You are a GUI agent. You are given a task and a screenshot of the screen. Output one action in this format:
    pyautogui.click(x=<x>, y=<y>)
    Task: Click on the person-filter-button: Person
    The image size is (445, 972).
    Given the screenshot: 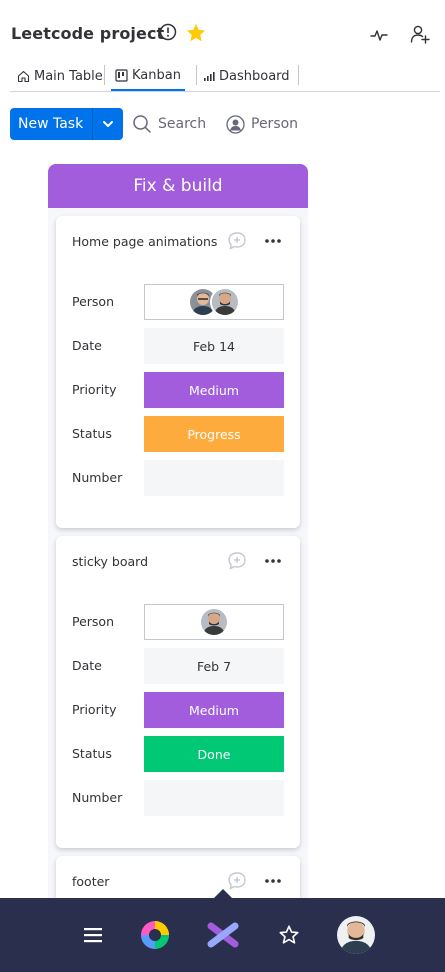 What is the action you would take?
    pyautogui.click(x=262, y=124)
    